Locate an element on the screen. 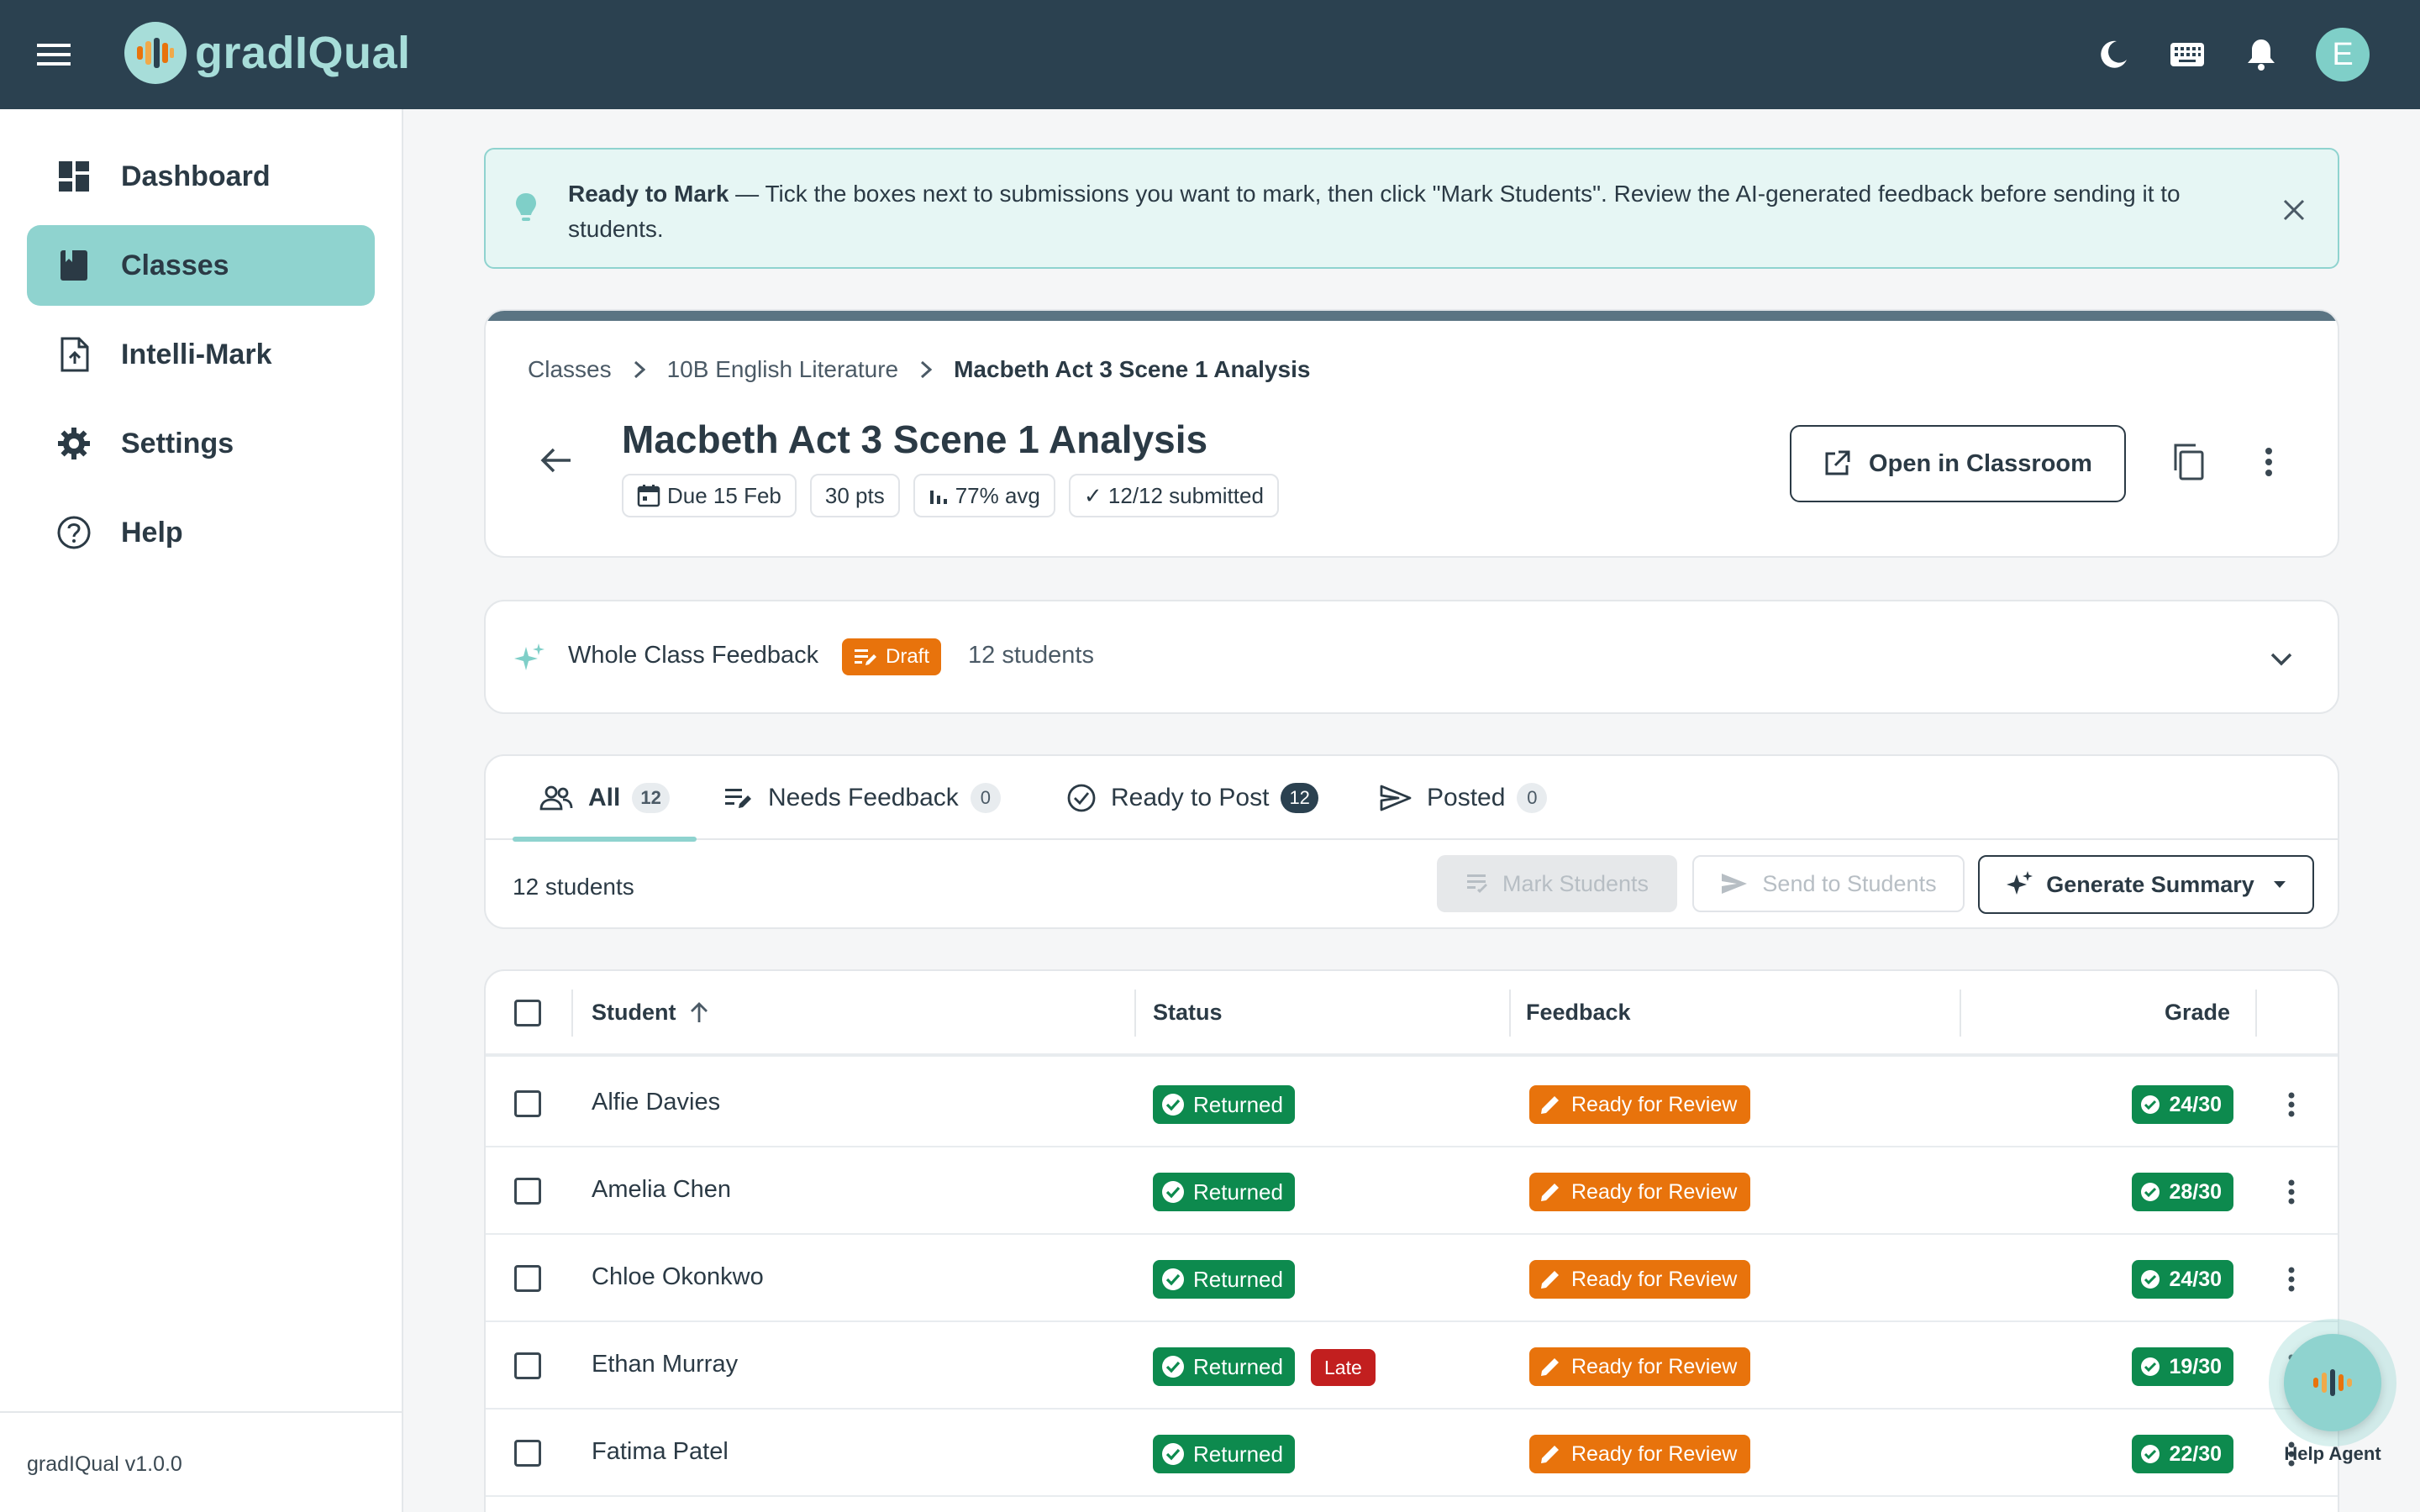 Image resolution: width=2420 pixels, height=1512 pixels. tab-needs-feedback: Needs Feedback 0 is located at coordinates (863, 798).